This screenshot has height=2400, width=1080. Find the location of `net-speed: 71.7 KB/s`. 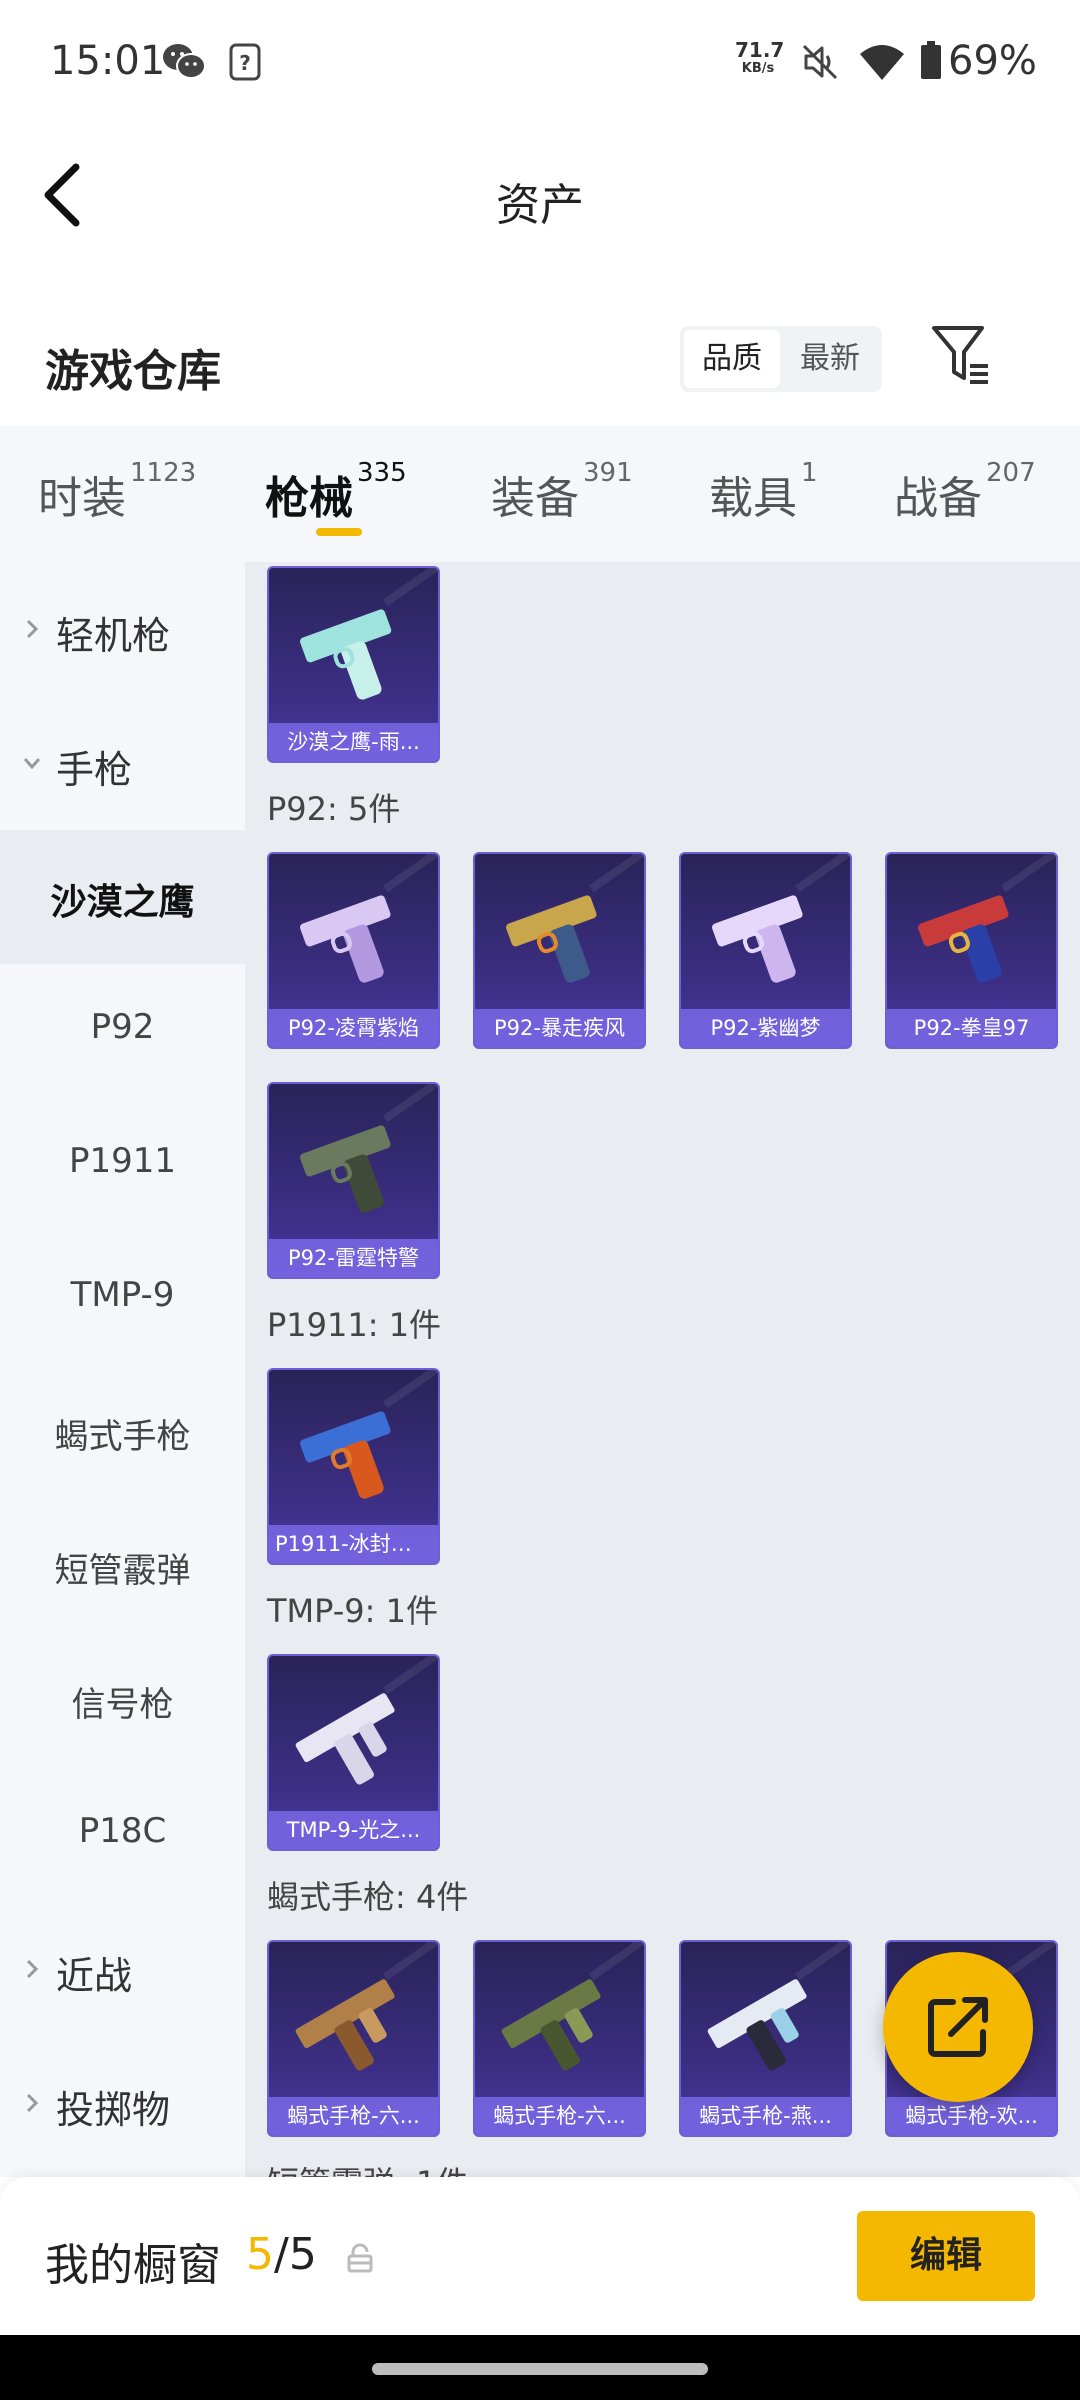

net-speed: 71.7 KB/s is located at coordinates (759, 57).